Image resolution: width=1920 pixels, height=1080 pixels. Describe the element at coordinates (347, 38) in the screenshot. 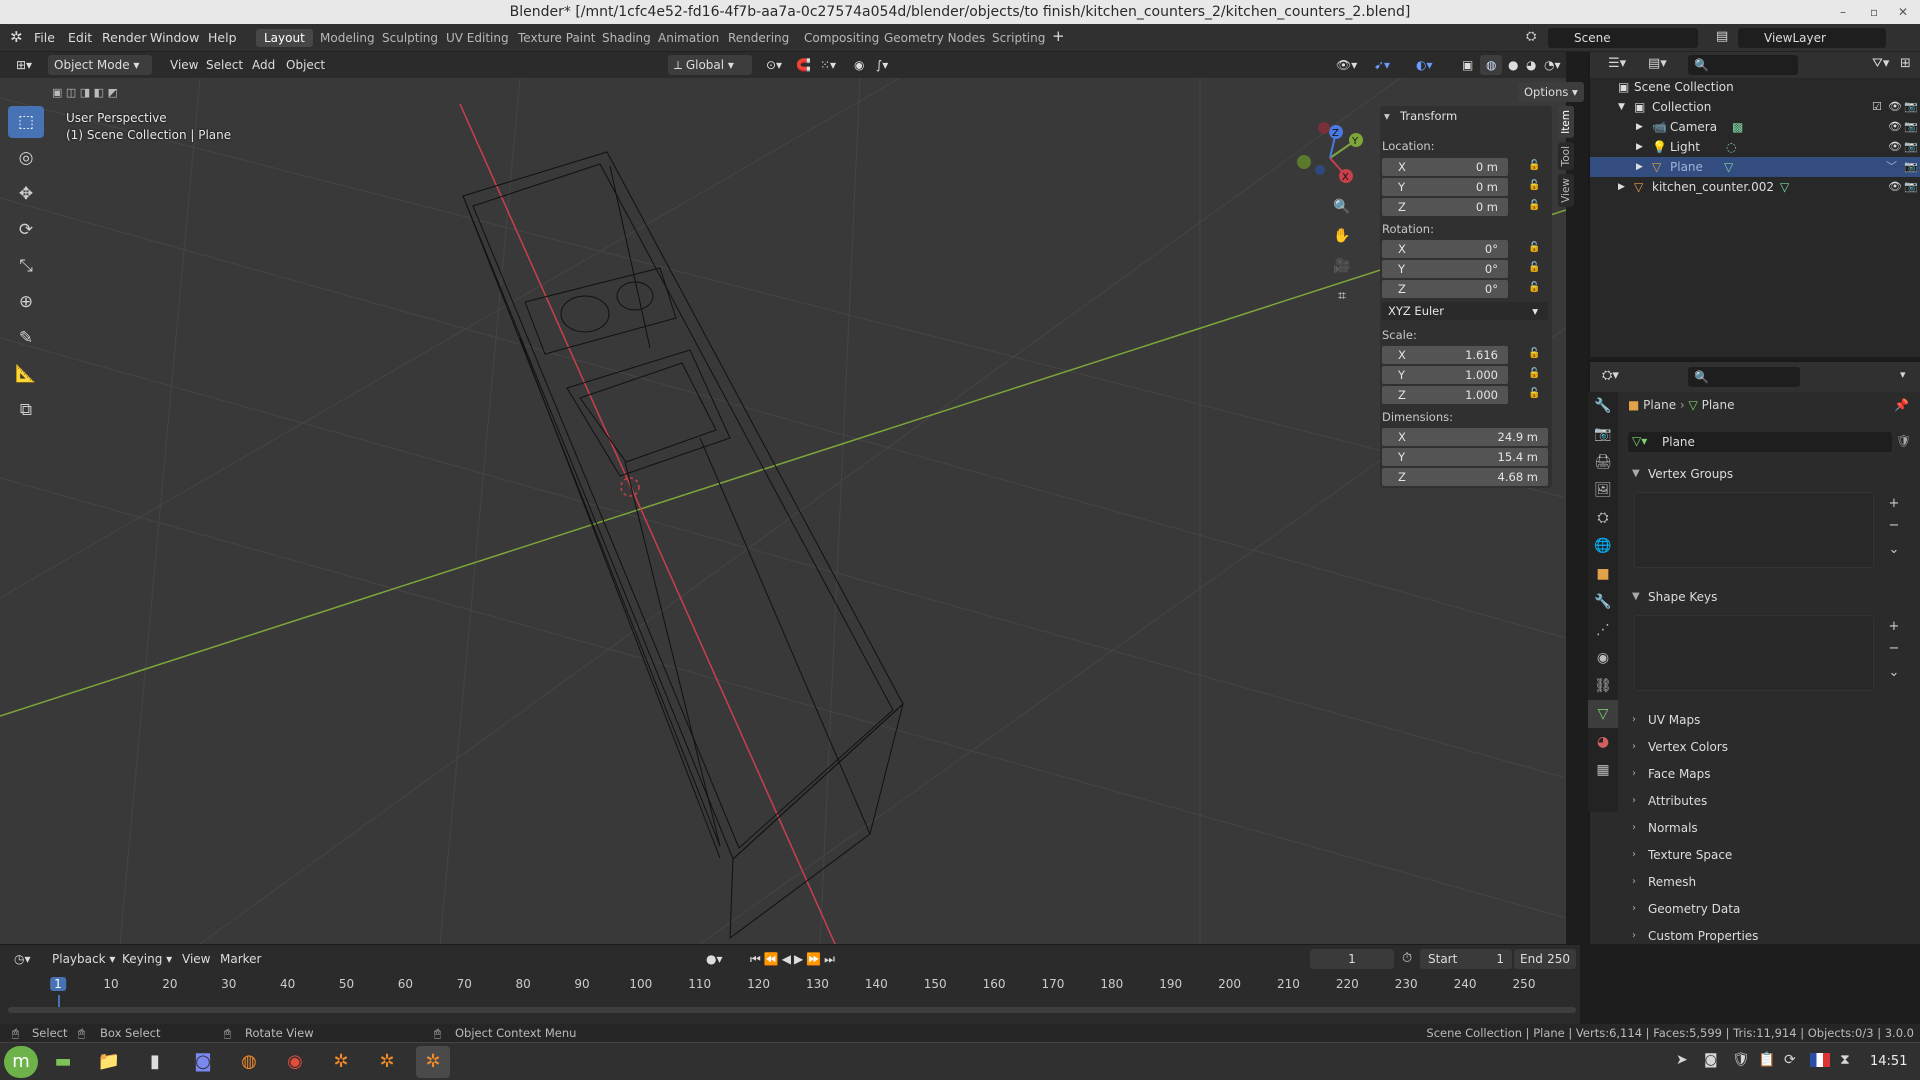

I see `tab-workspace-modeling: Modeling` at that location.